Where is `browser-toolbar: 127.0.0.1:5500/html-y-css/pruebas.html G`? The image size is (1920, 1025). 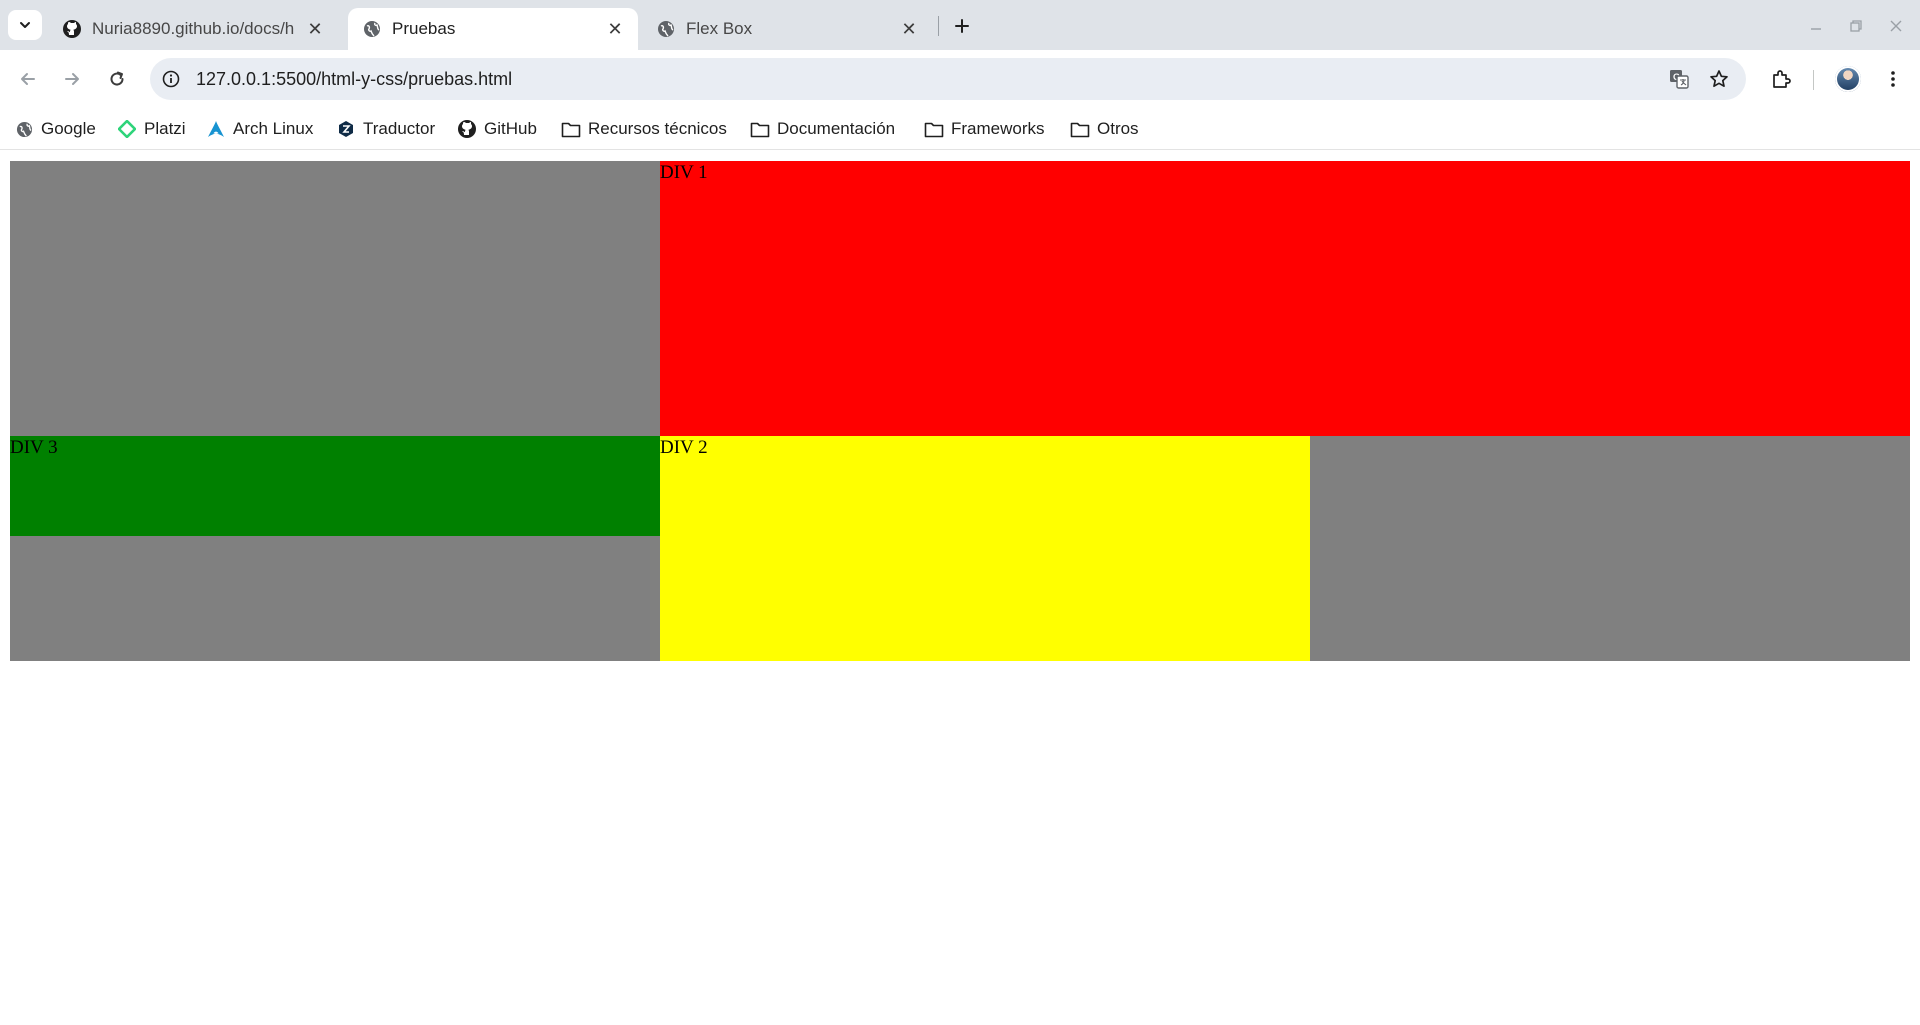
browser-toolbar: 127.0.0.1:5500/html-y-css/pruebas.html G is located at coordinates (960, 79).